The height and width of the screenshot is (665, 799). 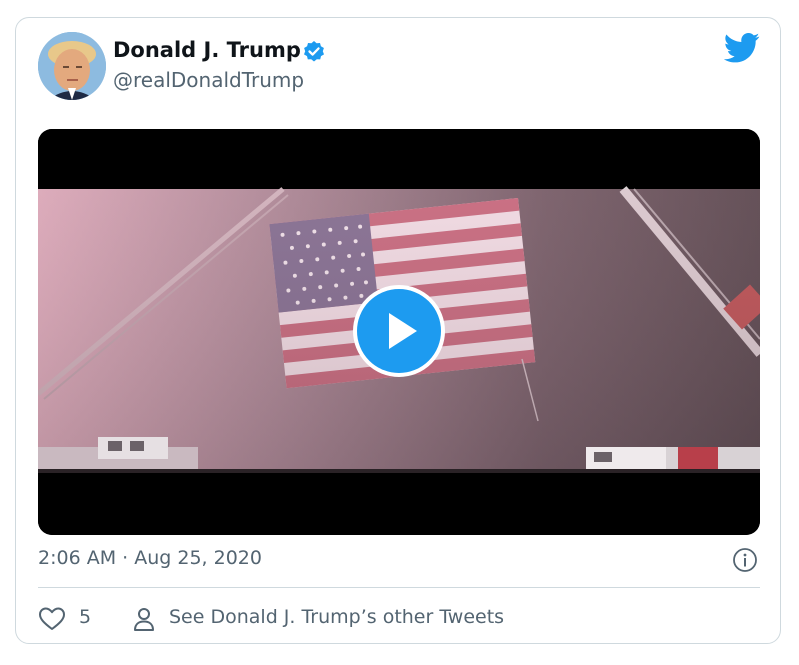 I want to click on play-icon, so click(x=403, y=331).